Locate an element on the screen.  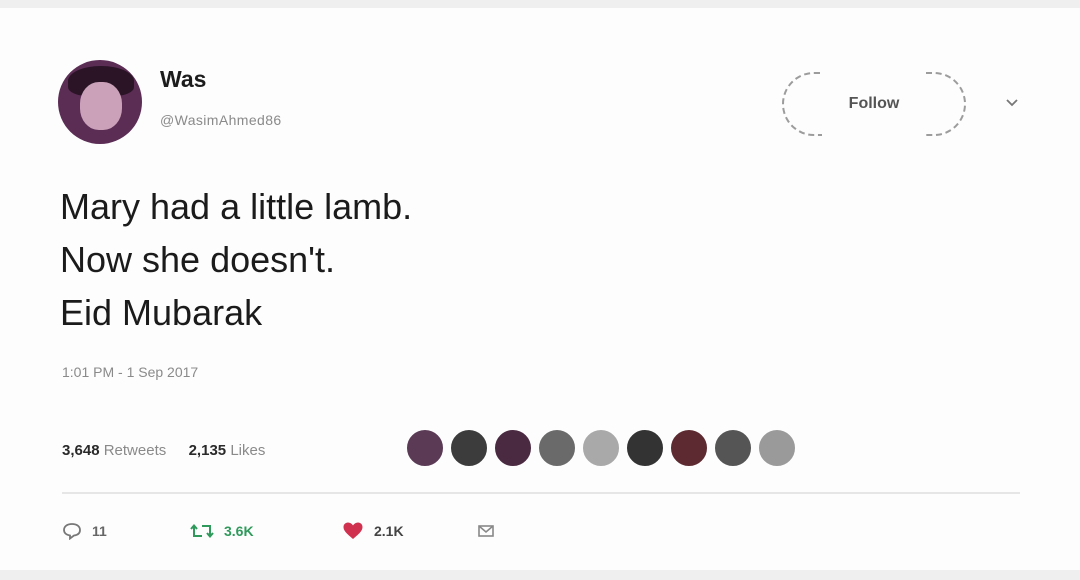
more-options-chevron-icon is located at coordinates (1012, 103).